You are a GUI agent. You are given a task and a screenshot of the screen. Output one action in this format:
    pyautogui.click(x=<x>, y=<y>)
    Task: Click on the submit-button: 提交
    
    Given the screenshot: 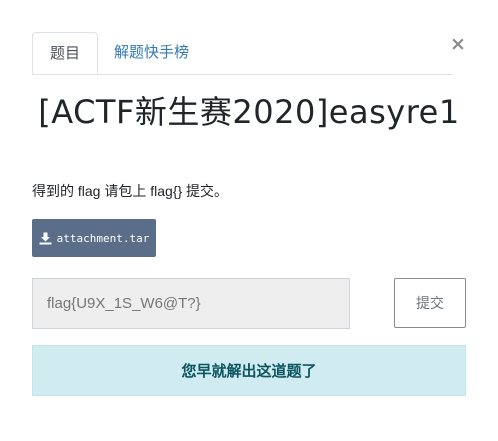 What is the action you would take?
    pyautogui.click(x=430, y=303)
    